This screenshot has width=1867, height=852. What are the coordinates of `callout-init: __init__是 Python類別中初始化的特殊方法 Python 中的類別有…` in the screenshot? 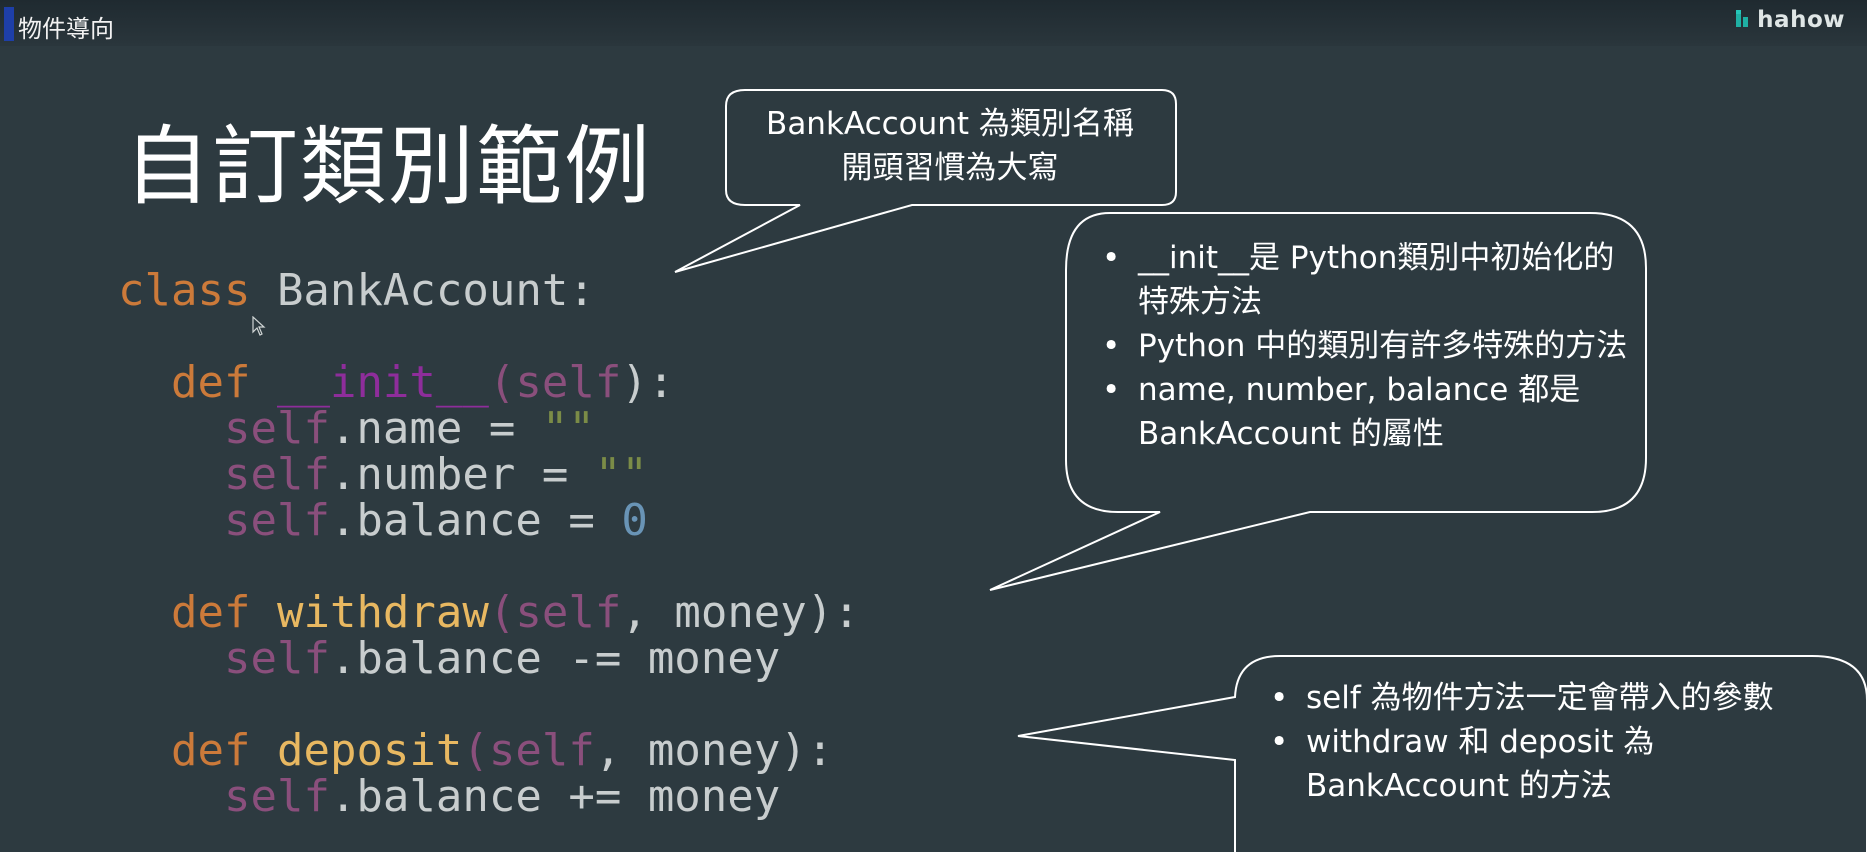 It's located at (1360, 346).